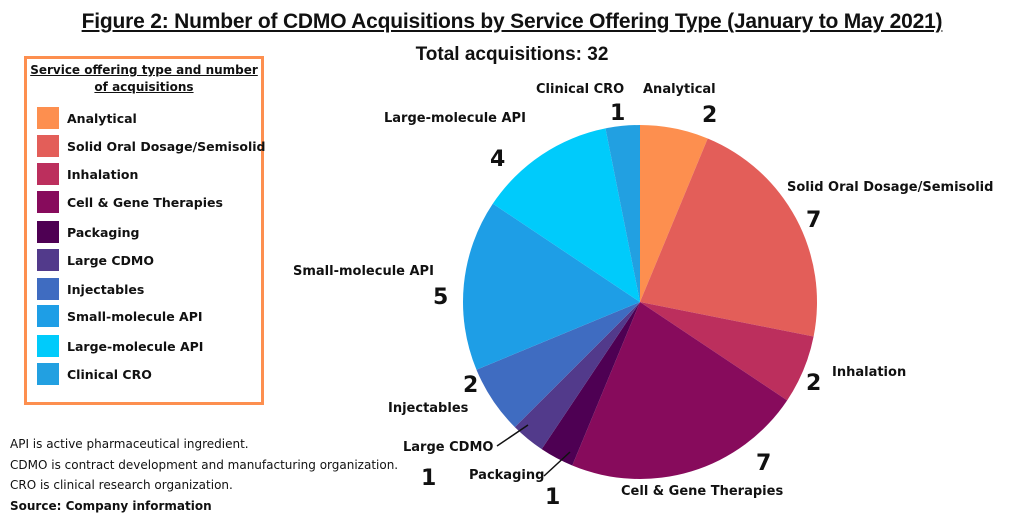  Describe the element at coordinates (428, 478) in the screenshot. I see `slice-value-large-cdmo: 1` at that location.